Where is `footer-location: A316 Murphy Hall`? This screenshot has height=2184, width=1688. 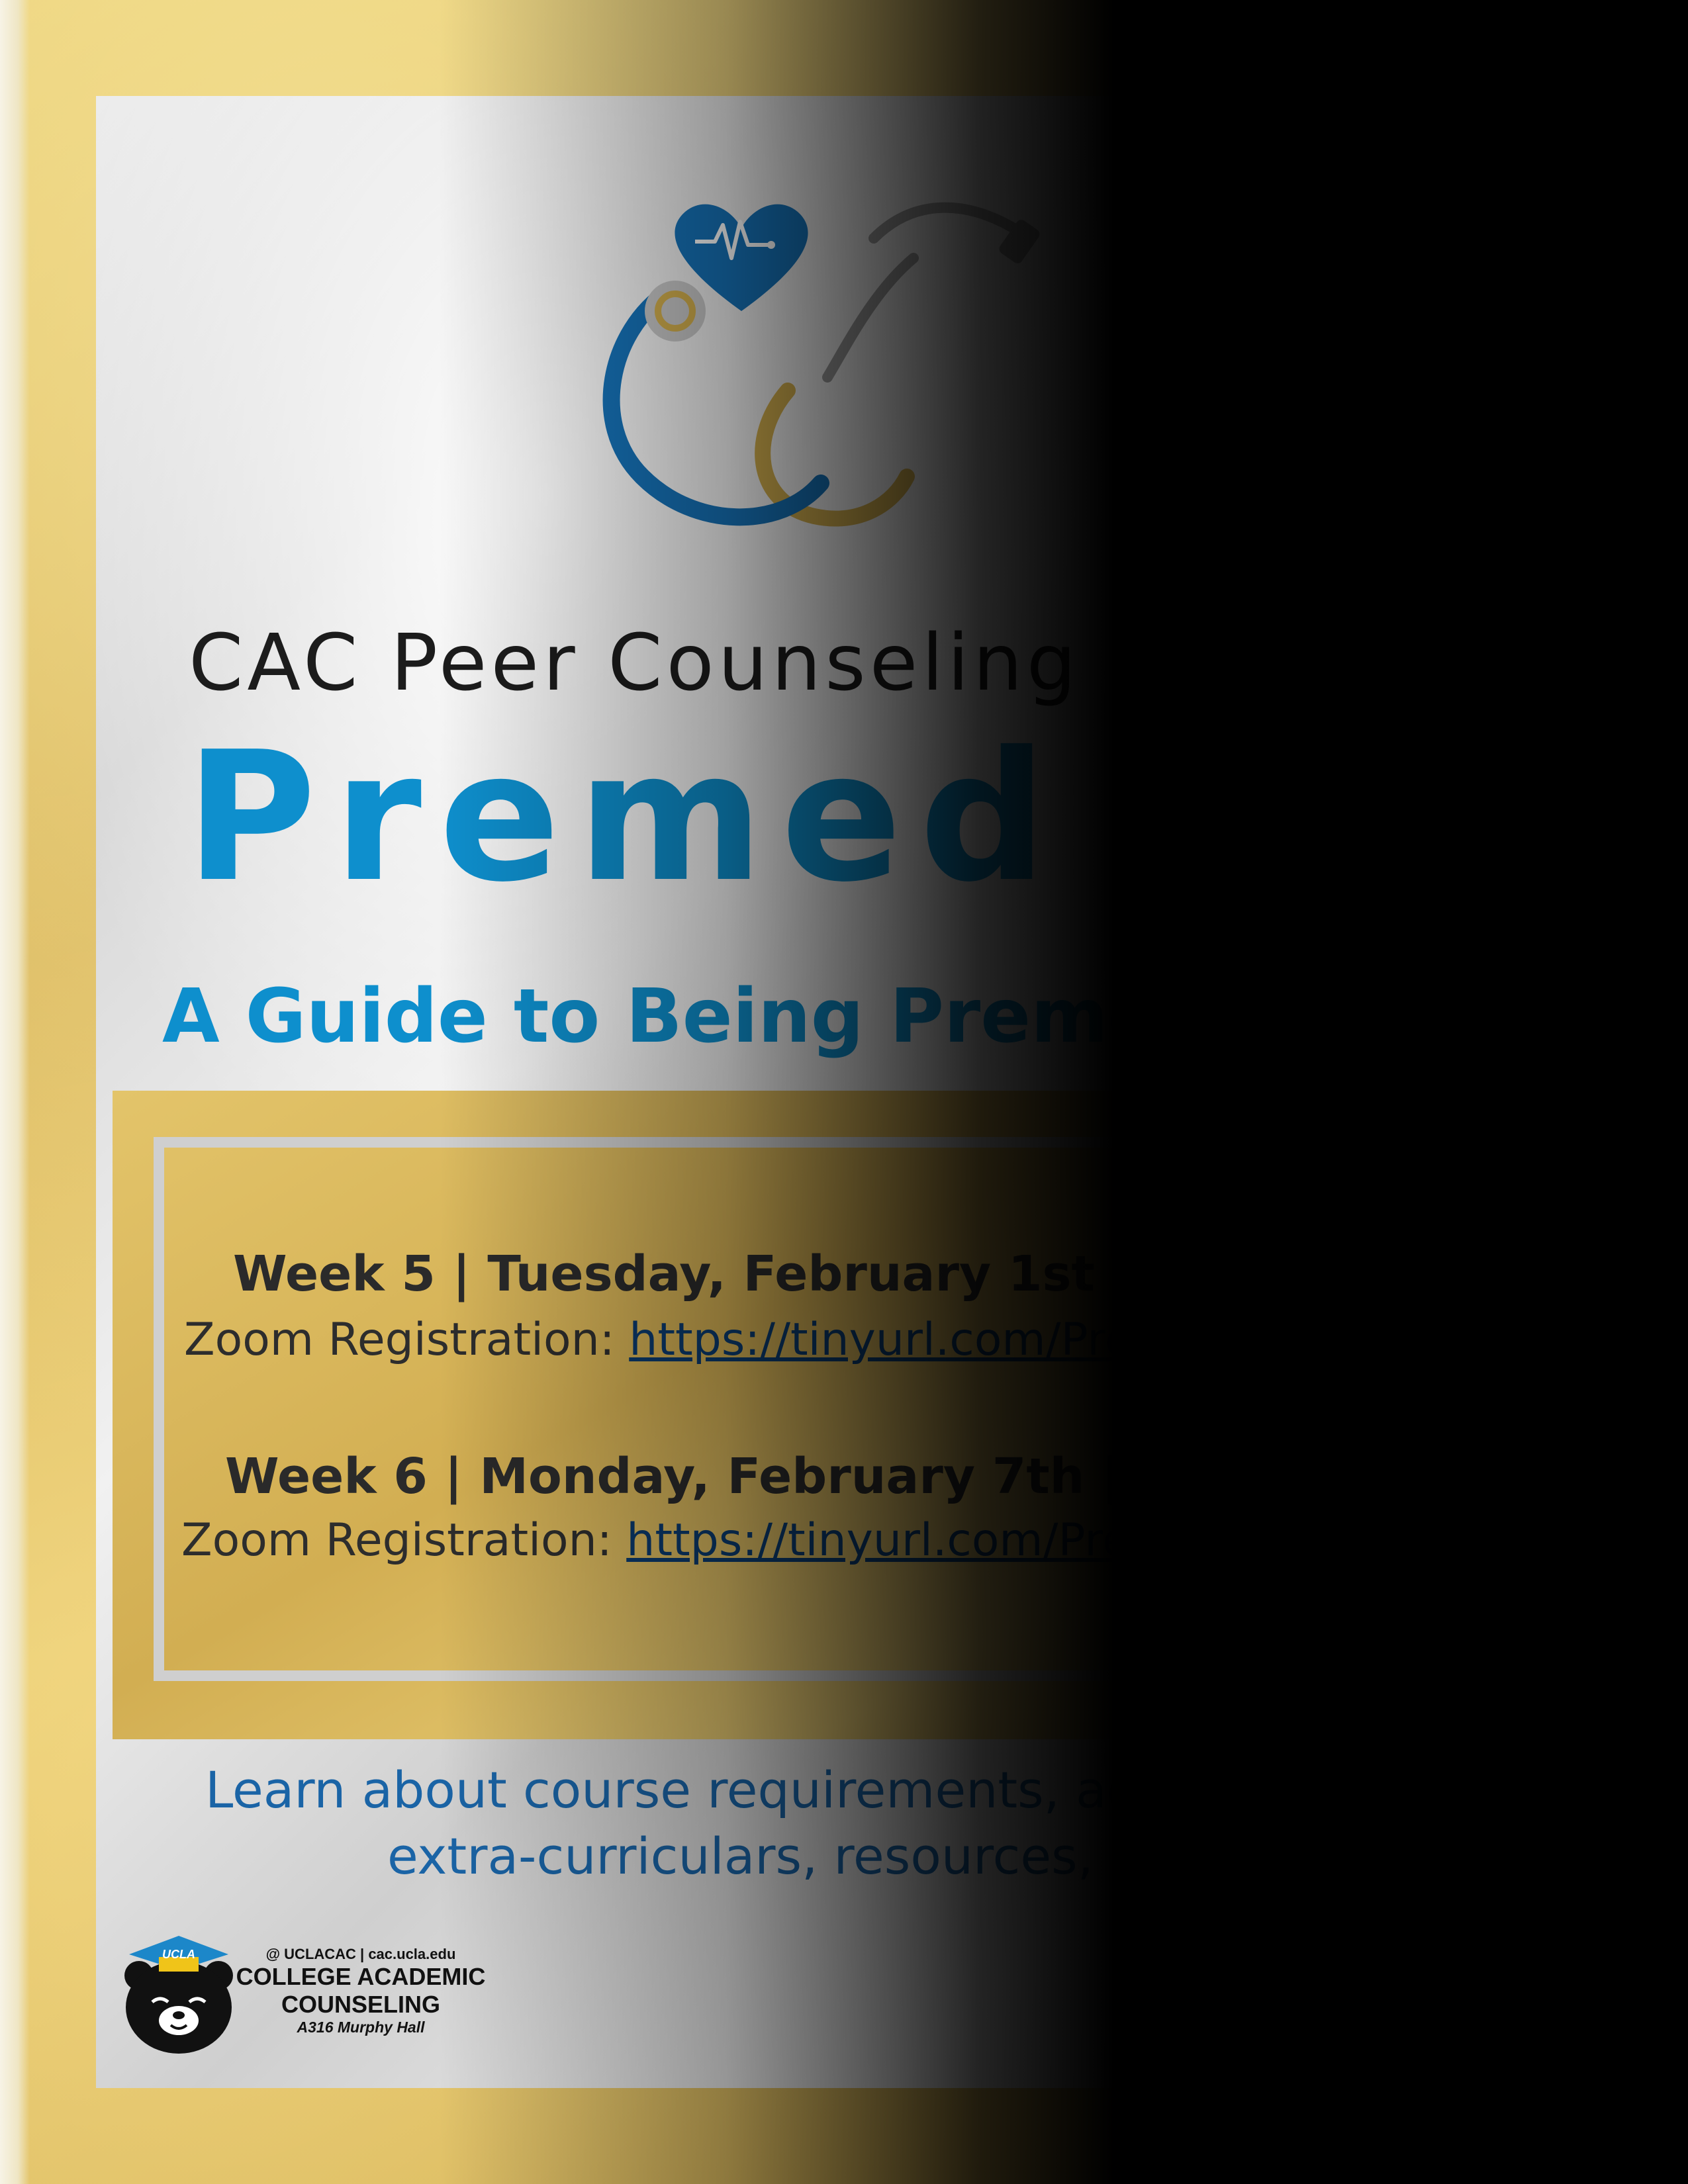
footer-location: A316 Murphy Hall is located at coordinates (361, 2028).